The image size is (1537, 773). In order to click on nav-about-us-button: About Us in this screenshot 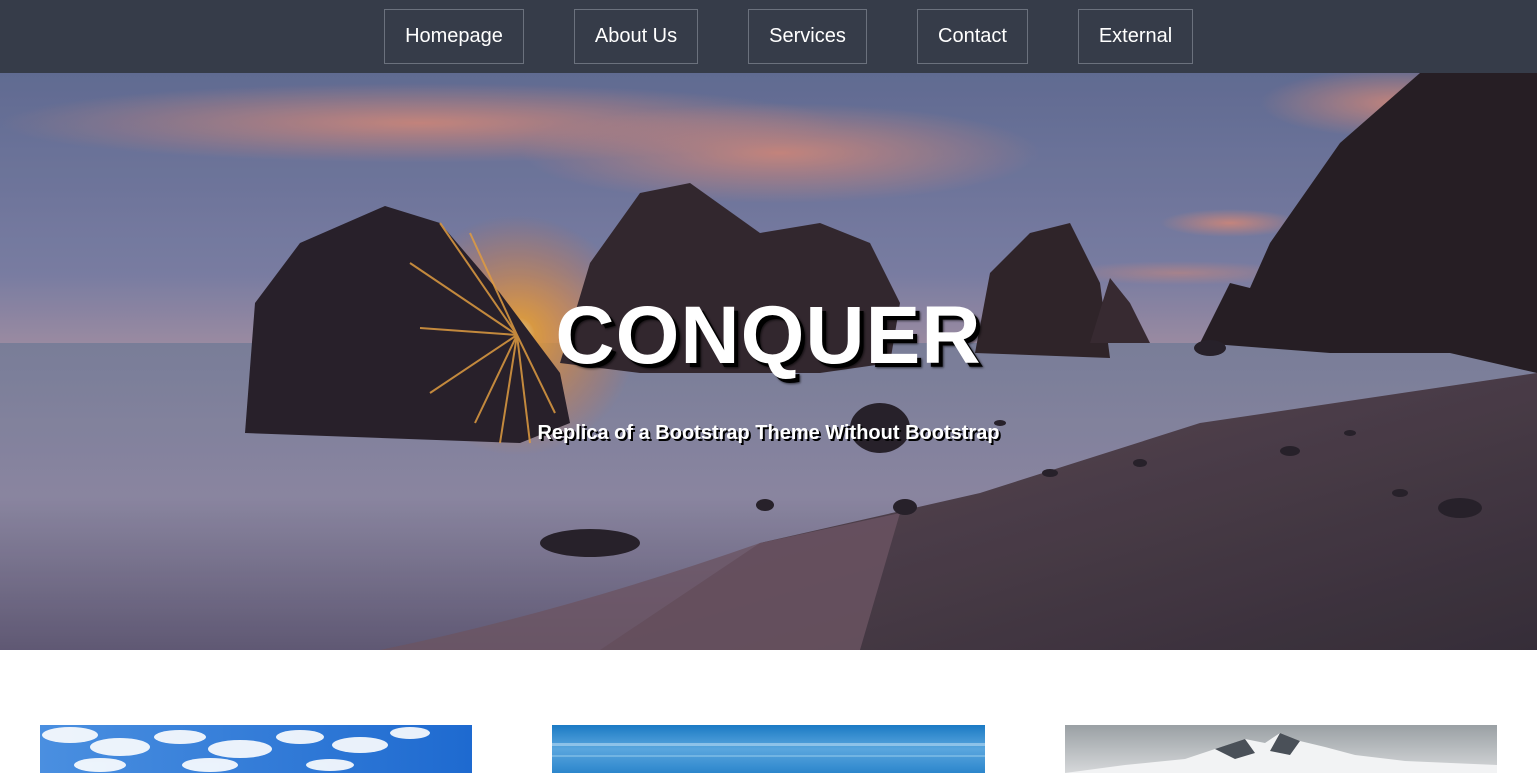, I will do `click(636, 36)`.